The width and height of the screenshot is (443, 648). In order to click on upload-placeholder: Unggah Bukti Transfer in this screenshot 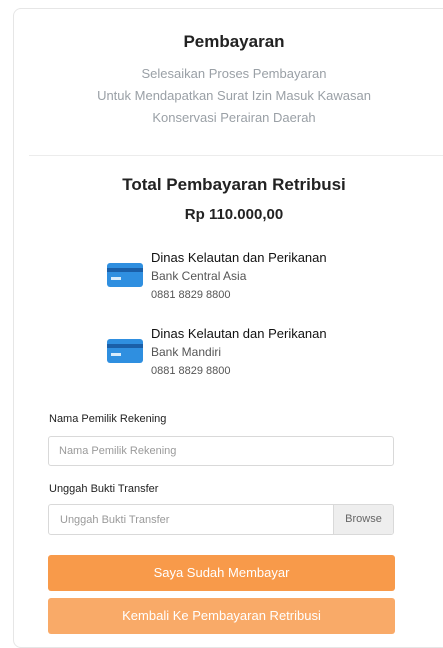, I will do `click(115, 520)`.